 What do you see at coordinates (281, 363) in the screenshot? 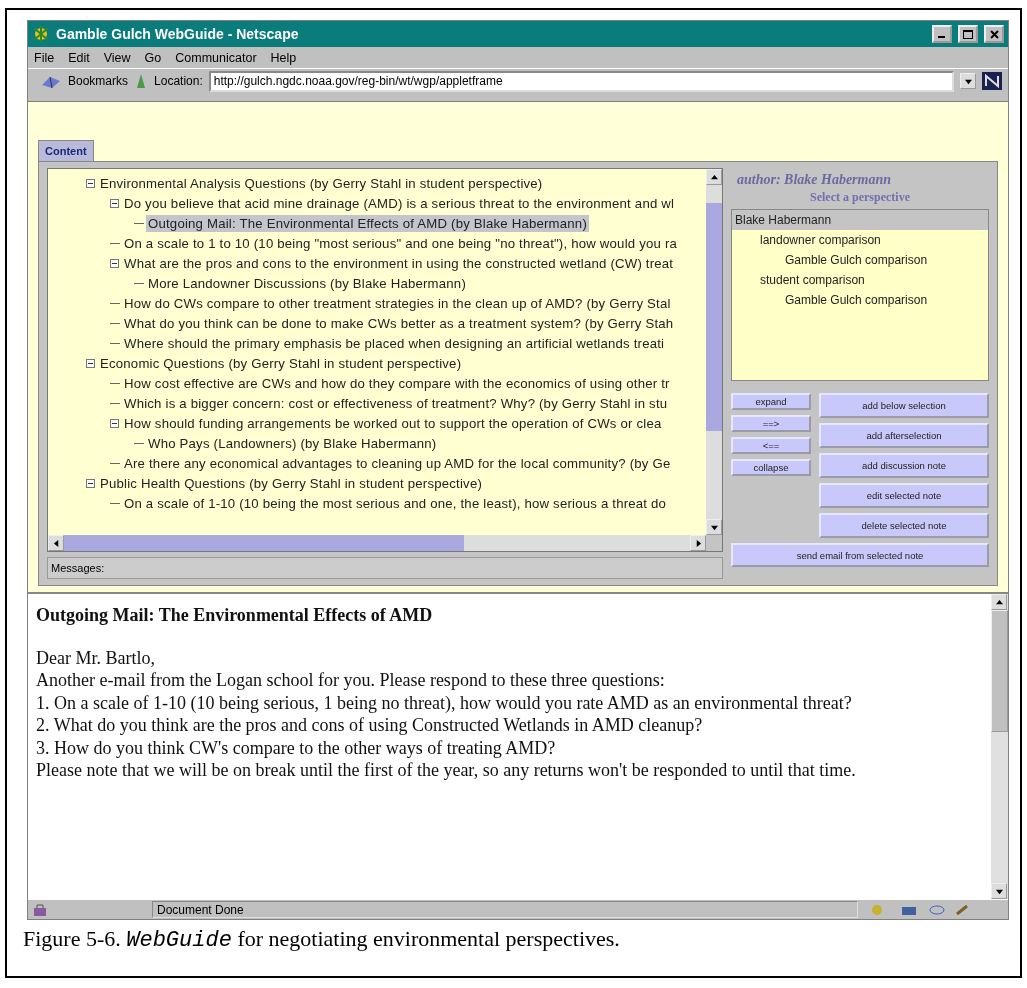
I see `tree-item: Economic Questions (by Gerry Stahl in student perspective)` at bounding box center [281, 363].